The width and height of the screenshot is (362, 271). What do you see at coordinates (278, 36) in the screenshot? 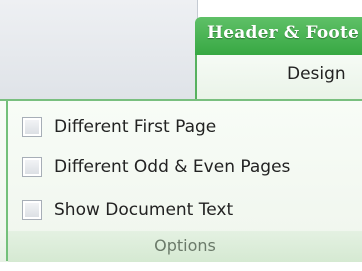
I see `contextual-tab-header: Header & Foote` at bounding box center [278, 36].